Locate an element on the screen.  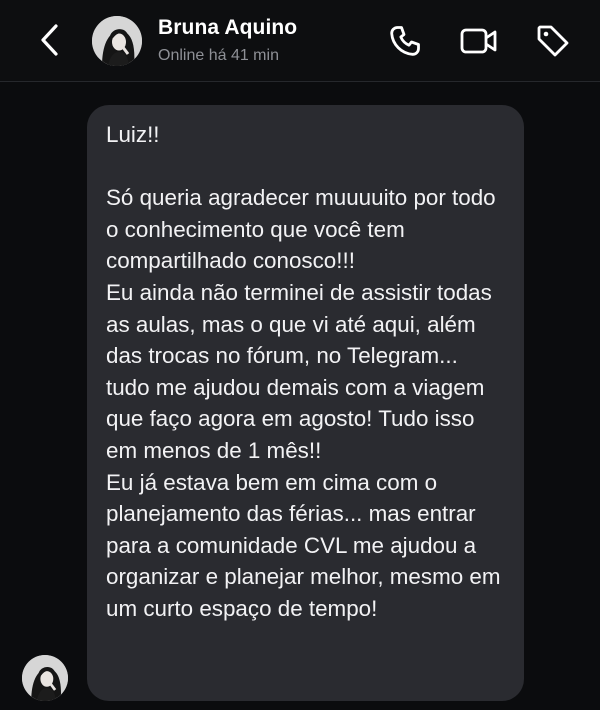
contact-status: Online há 41 min is located at coordinates (218, 55).